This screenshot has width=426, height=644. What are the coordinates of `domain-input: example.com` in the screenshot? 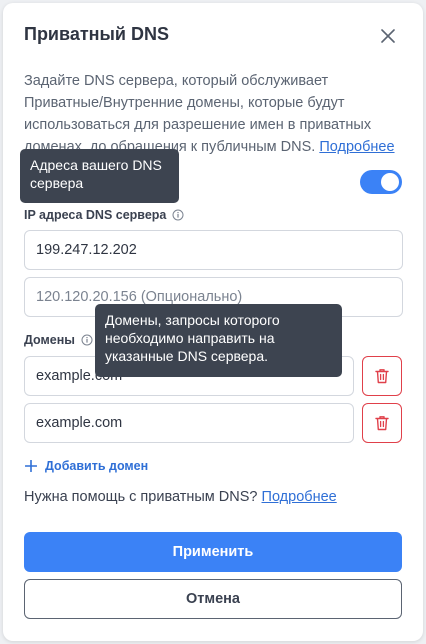 It's located at (189, 423).